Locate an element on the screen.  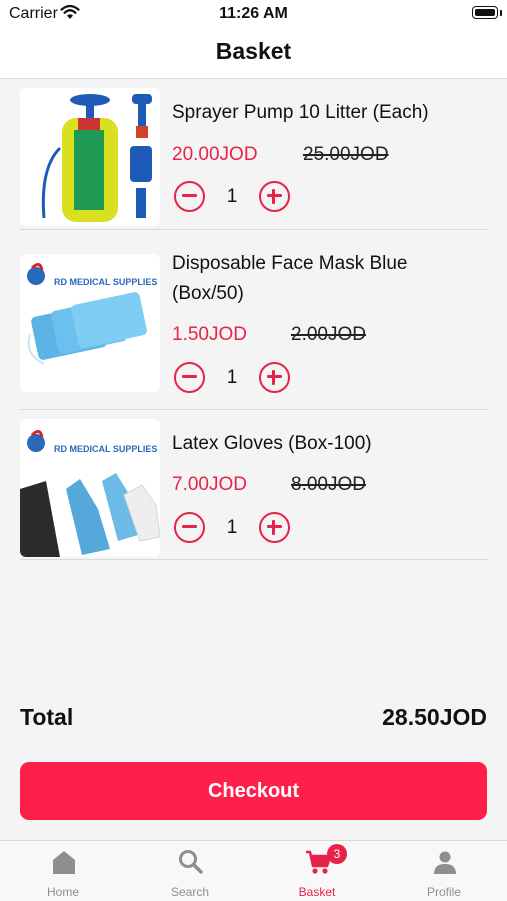
tab-search: Search is located at coordinates (190, 871).